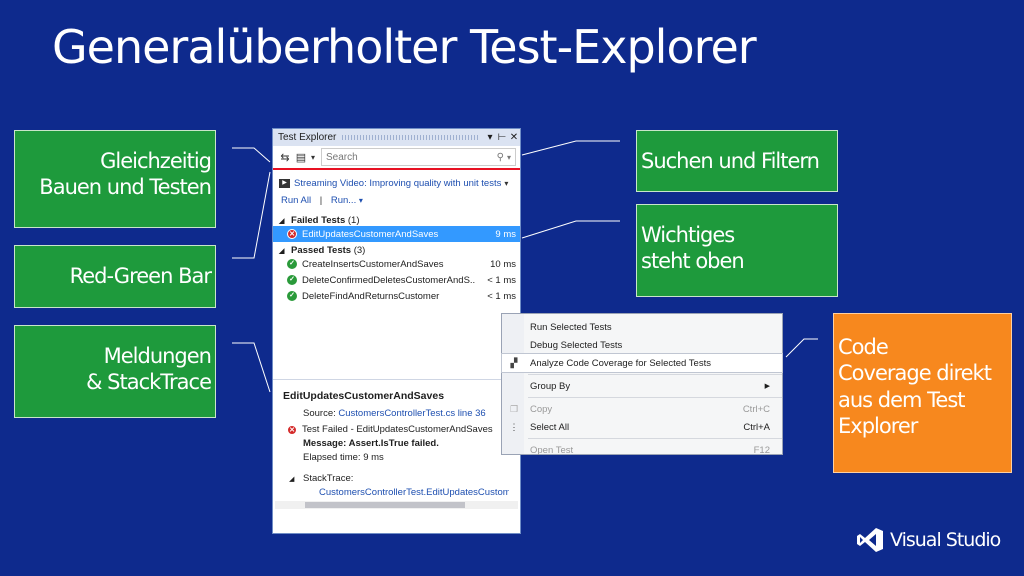 Image resolution: width=1024 pixels, height=576 pixels. I want to click on passed-group-label: Passed Tests, so click(321, 250).